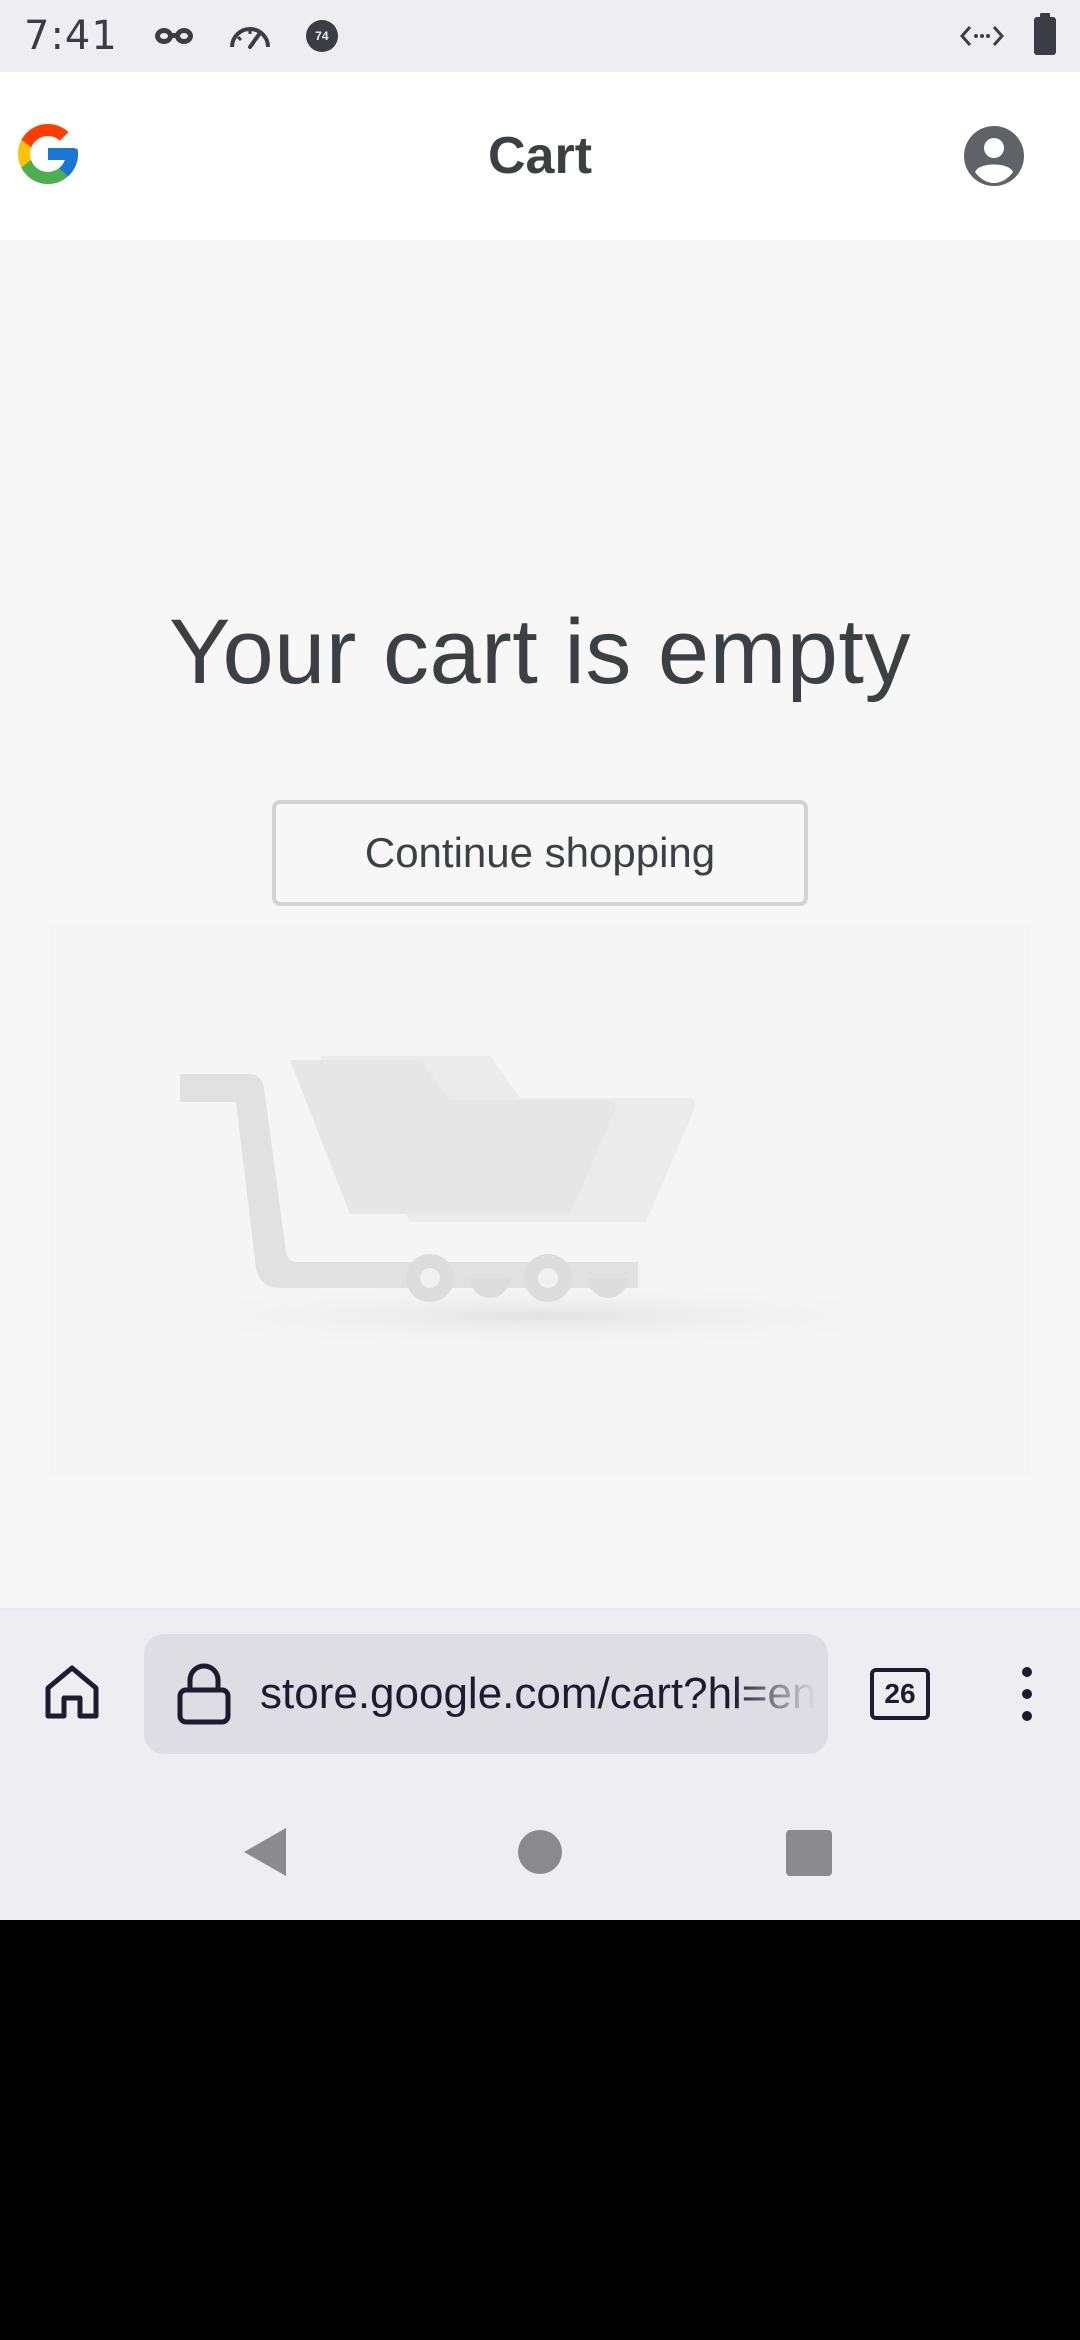 The height and width of the screenshot is (2340, 1080). Describe the element at coordinates (540, 1203) in the screenshot. I see `shopping-cart-illustration` at that location.